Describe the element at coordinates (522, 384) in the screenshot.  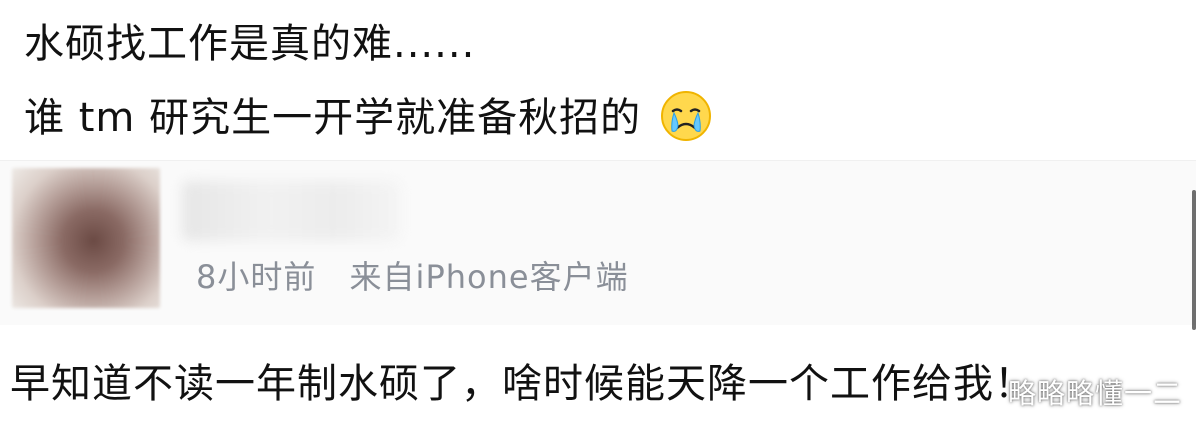
I see `comment-text: 早知道不读一年制水硕了，啥时候能天降一个工作给我！` at that location.